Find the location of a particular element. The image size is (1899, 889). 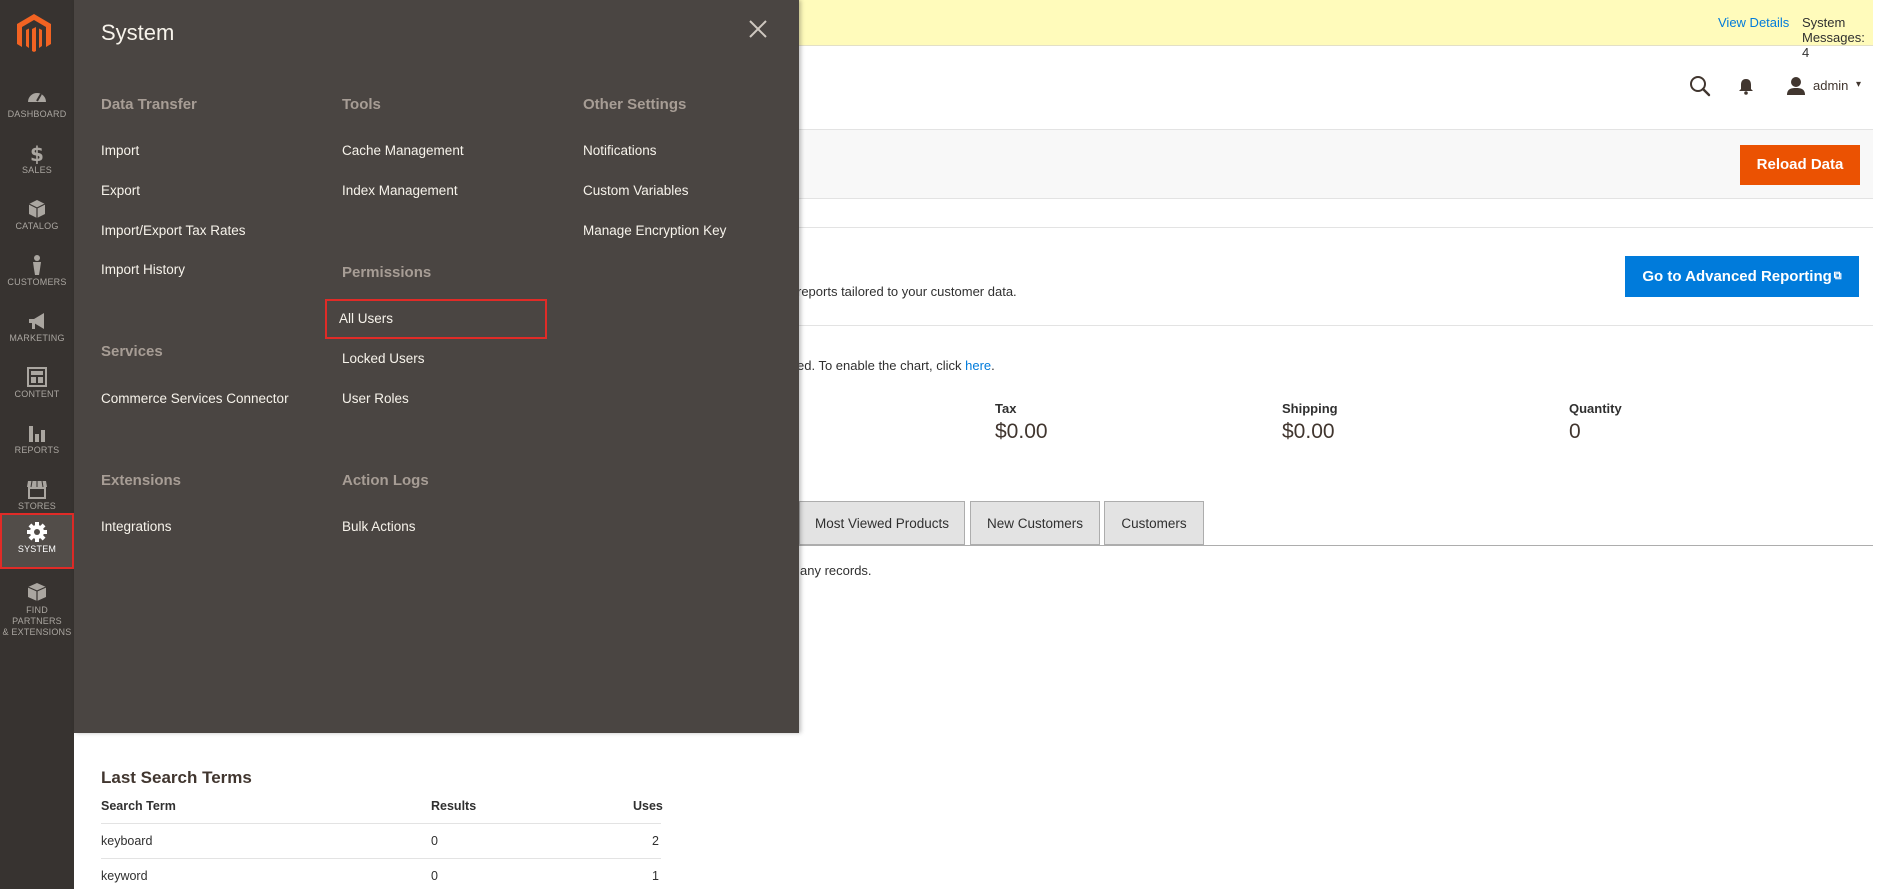

gear-icon is located at coordinates (37, 532).